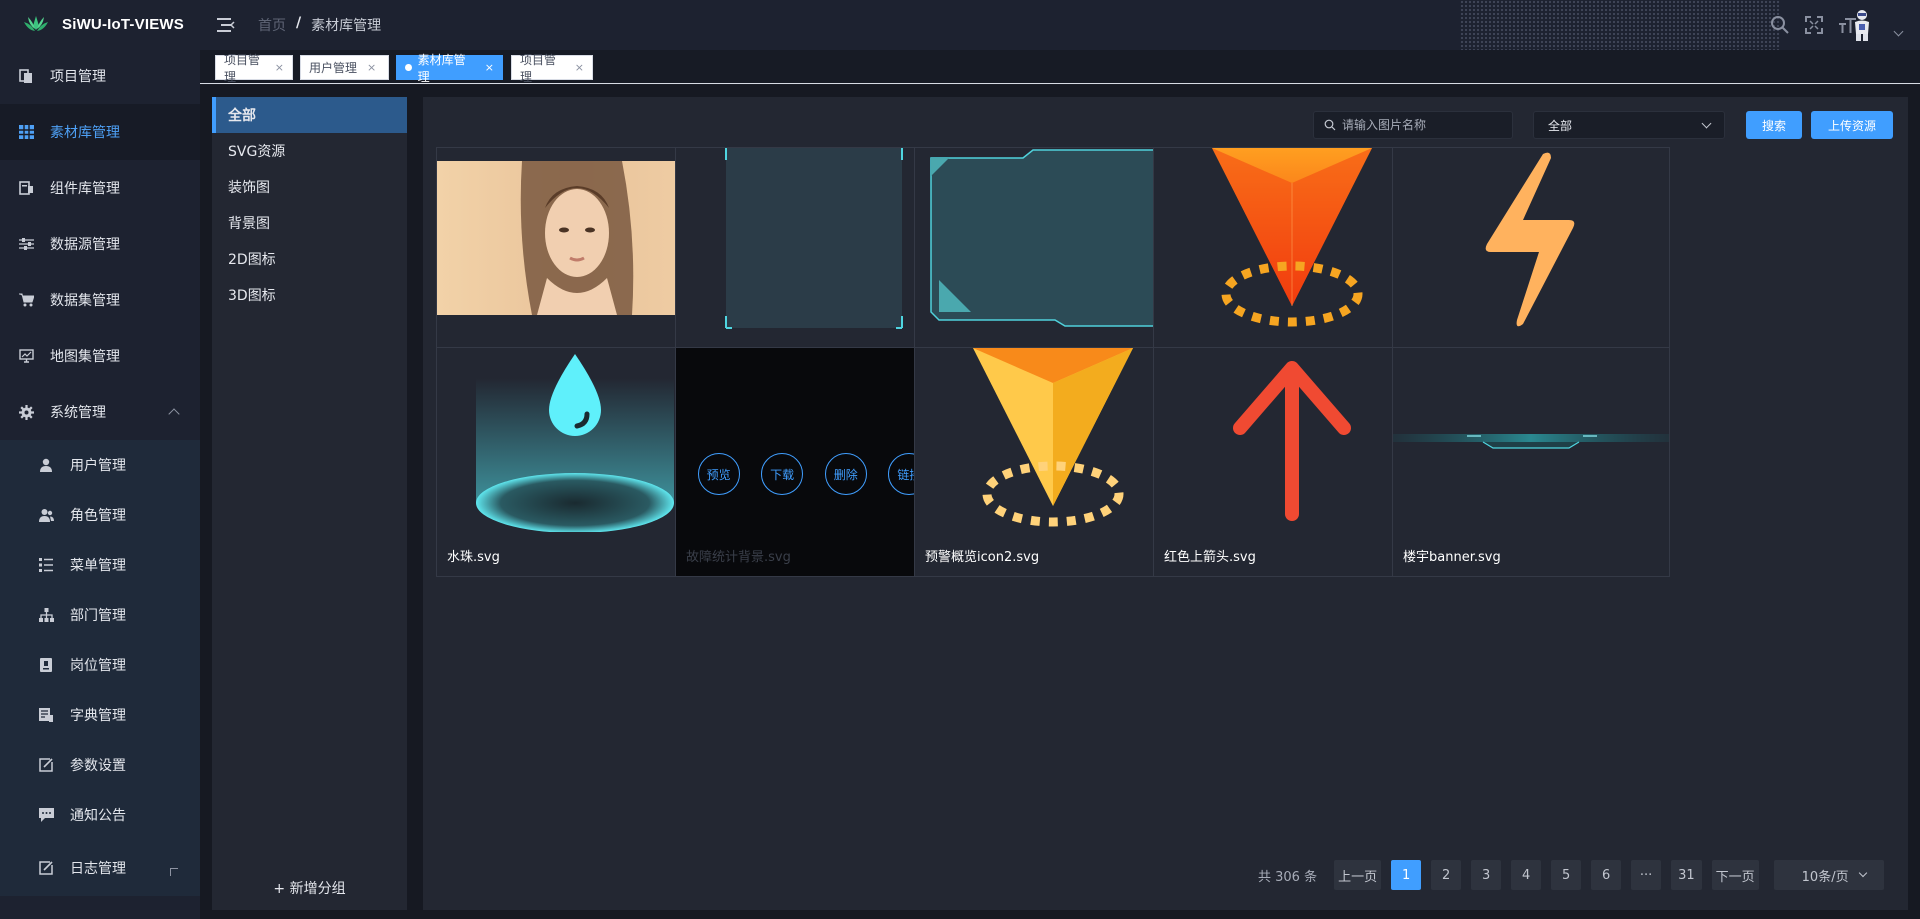  I want to click on asset-card: 楼宇背景框.svg, so click(814, 262).